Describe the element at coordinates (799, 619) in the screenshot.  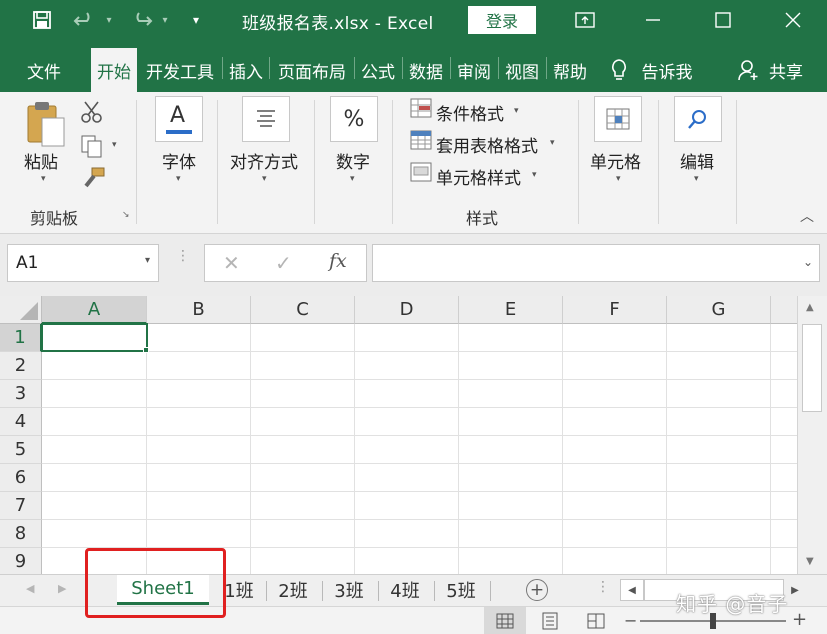
I see `zoom-in-icon: +` at that location.